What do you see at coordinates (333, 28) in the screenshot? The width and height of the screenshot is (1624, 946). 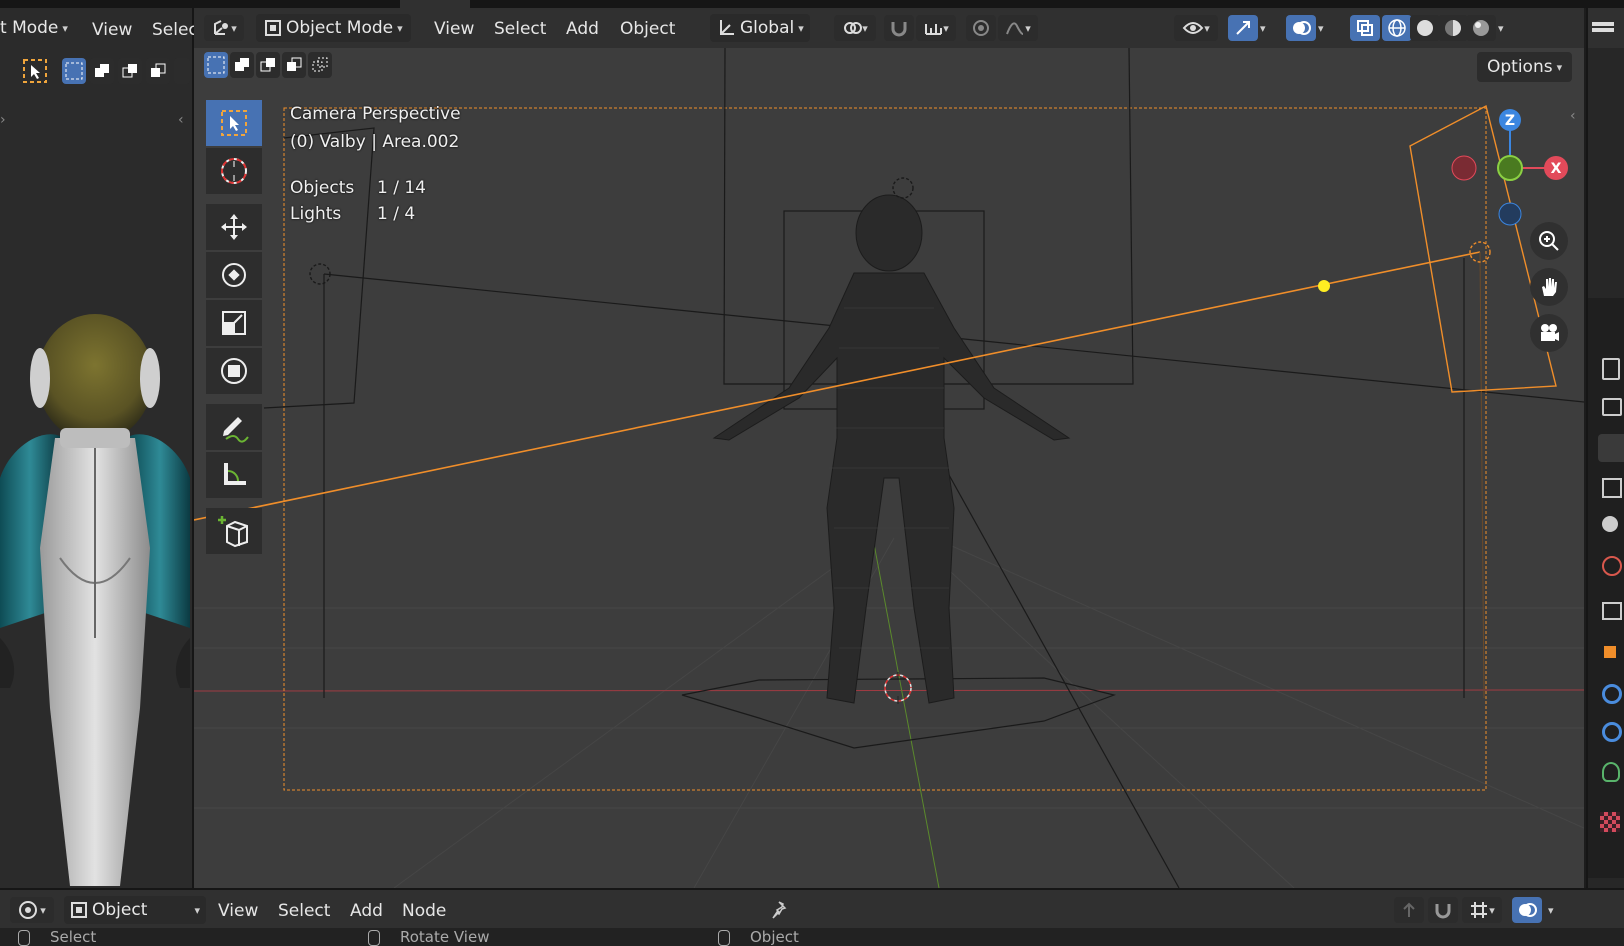 I see `mode-dropdown: Object Mode ▾` at bounding box center [333, 28].